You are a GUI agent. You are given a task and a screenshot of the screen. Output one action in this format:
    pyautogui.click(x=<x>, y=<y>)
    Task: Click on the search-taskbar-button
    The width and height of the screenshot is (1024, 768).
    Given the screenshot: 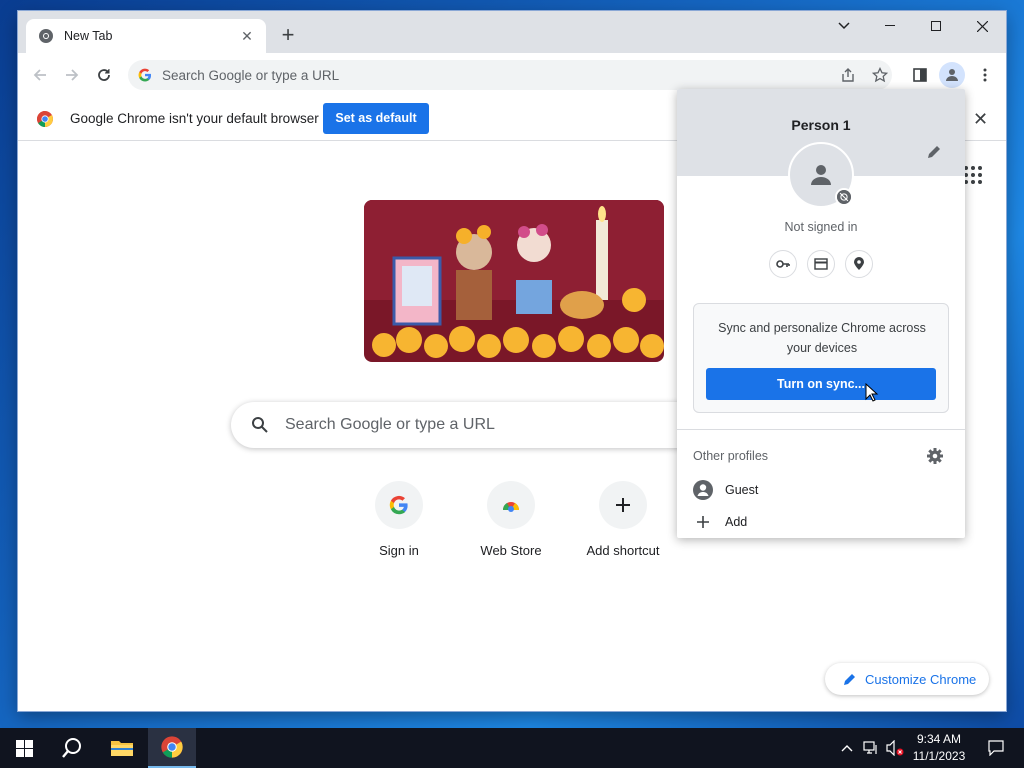 What is the action you would take?
    pyautogui.click(x=72, y=748)
    